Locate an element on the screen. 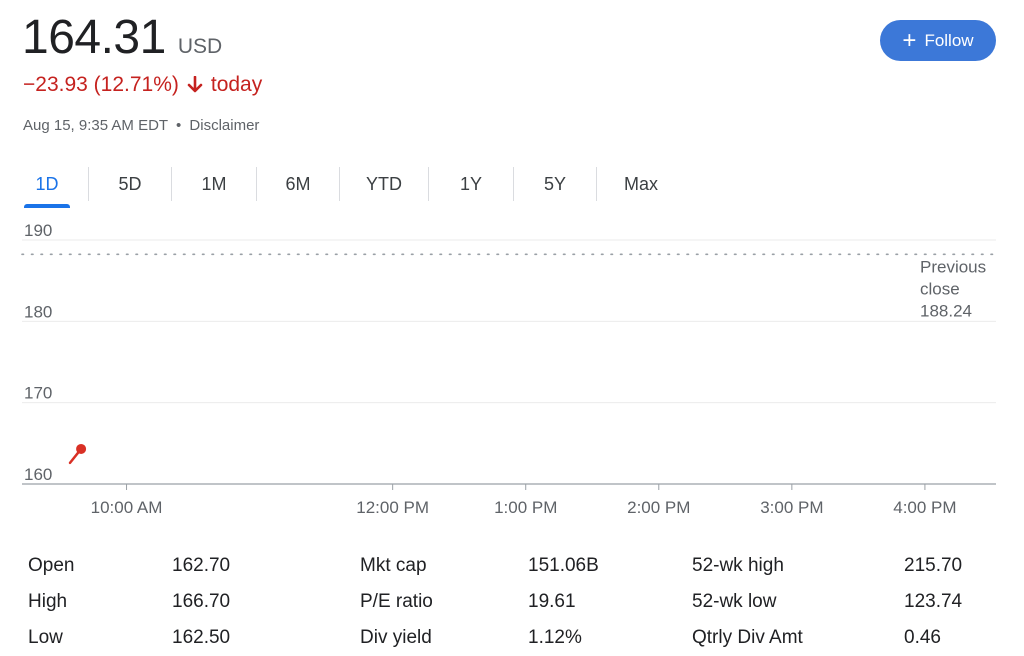 This screenshot has height=656, width=1024. y-tick-label: 180 is located at coordinates (38, 311).